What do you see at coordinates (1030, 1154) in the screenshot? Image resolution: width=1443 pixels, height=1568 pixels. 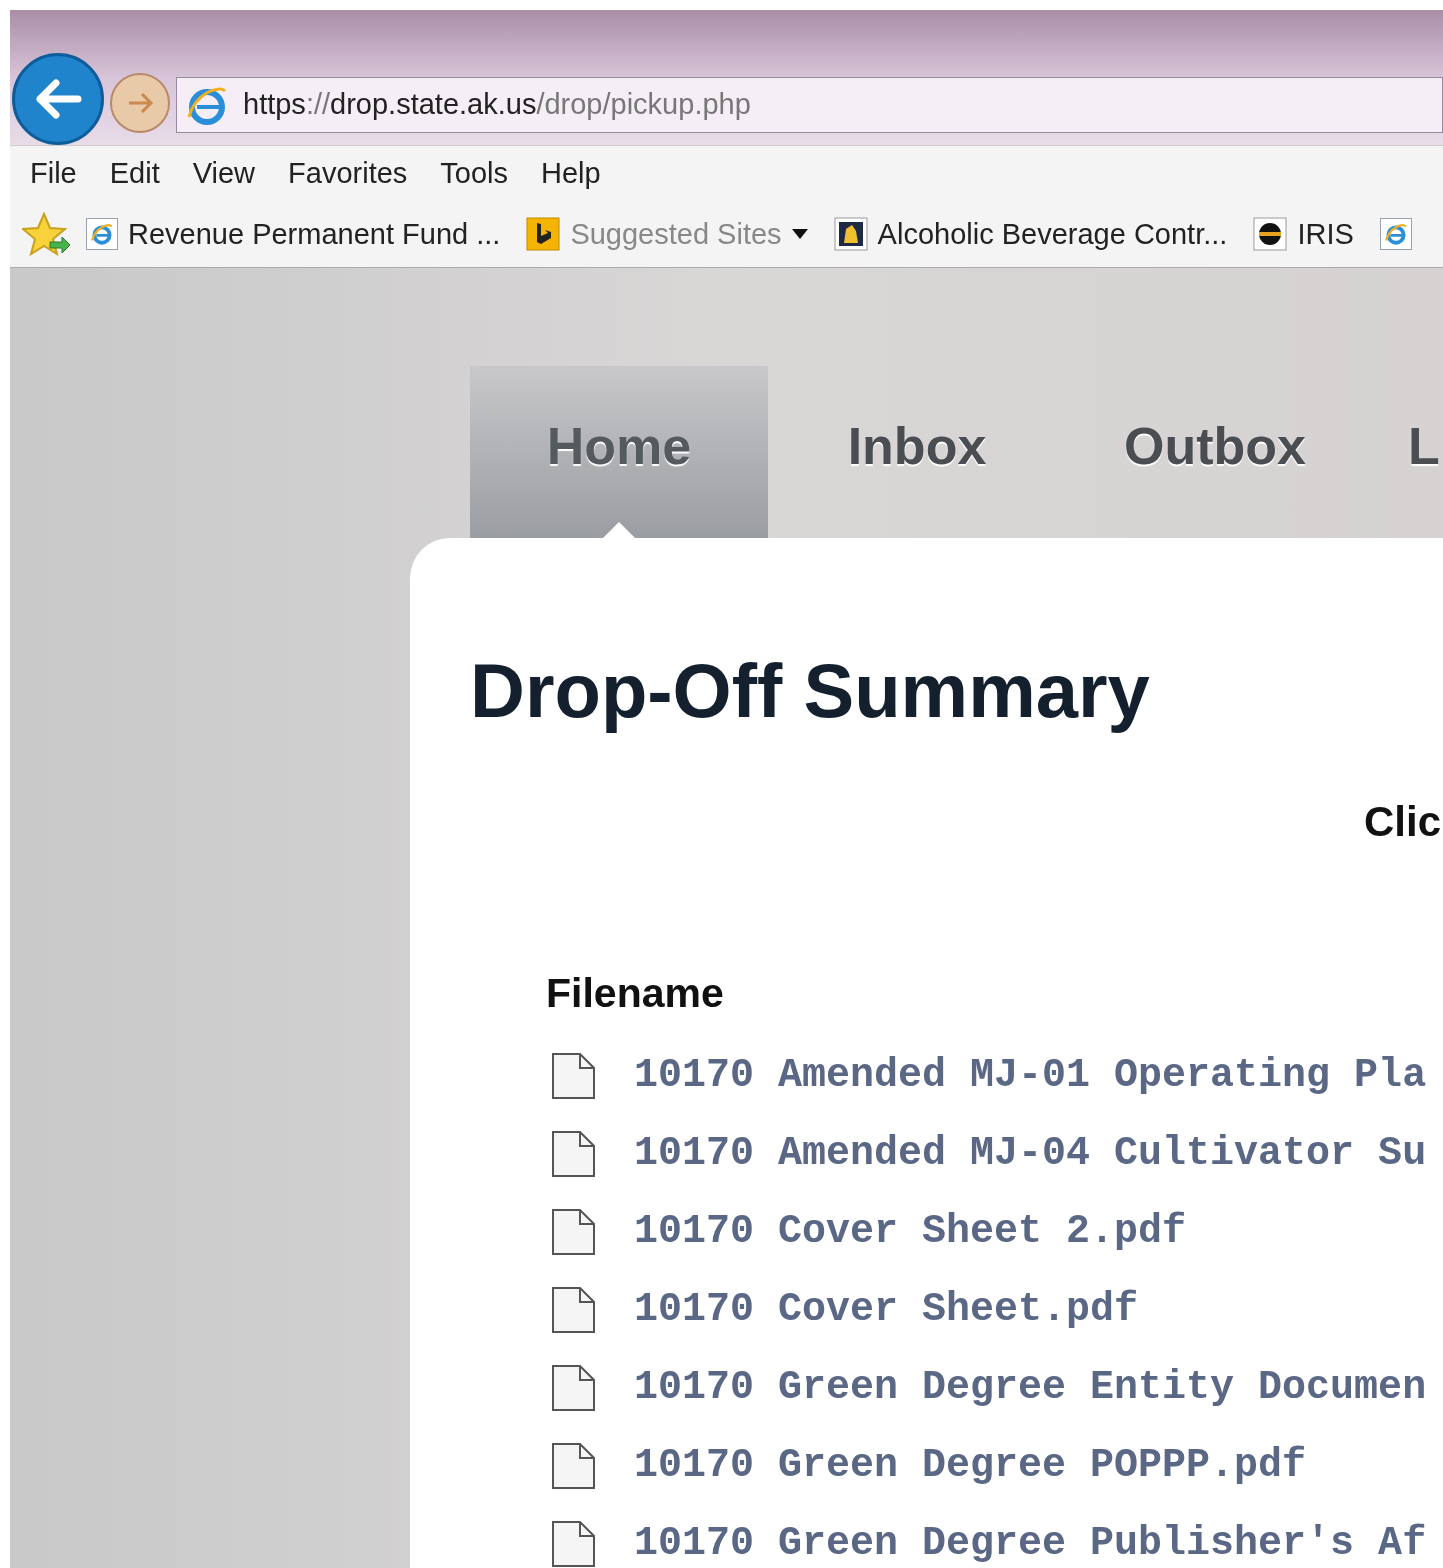 I see `file-link: 10170 Amended MJ-04 Cultivator Su` at bounding box center [1030, 1154].